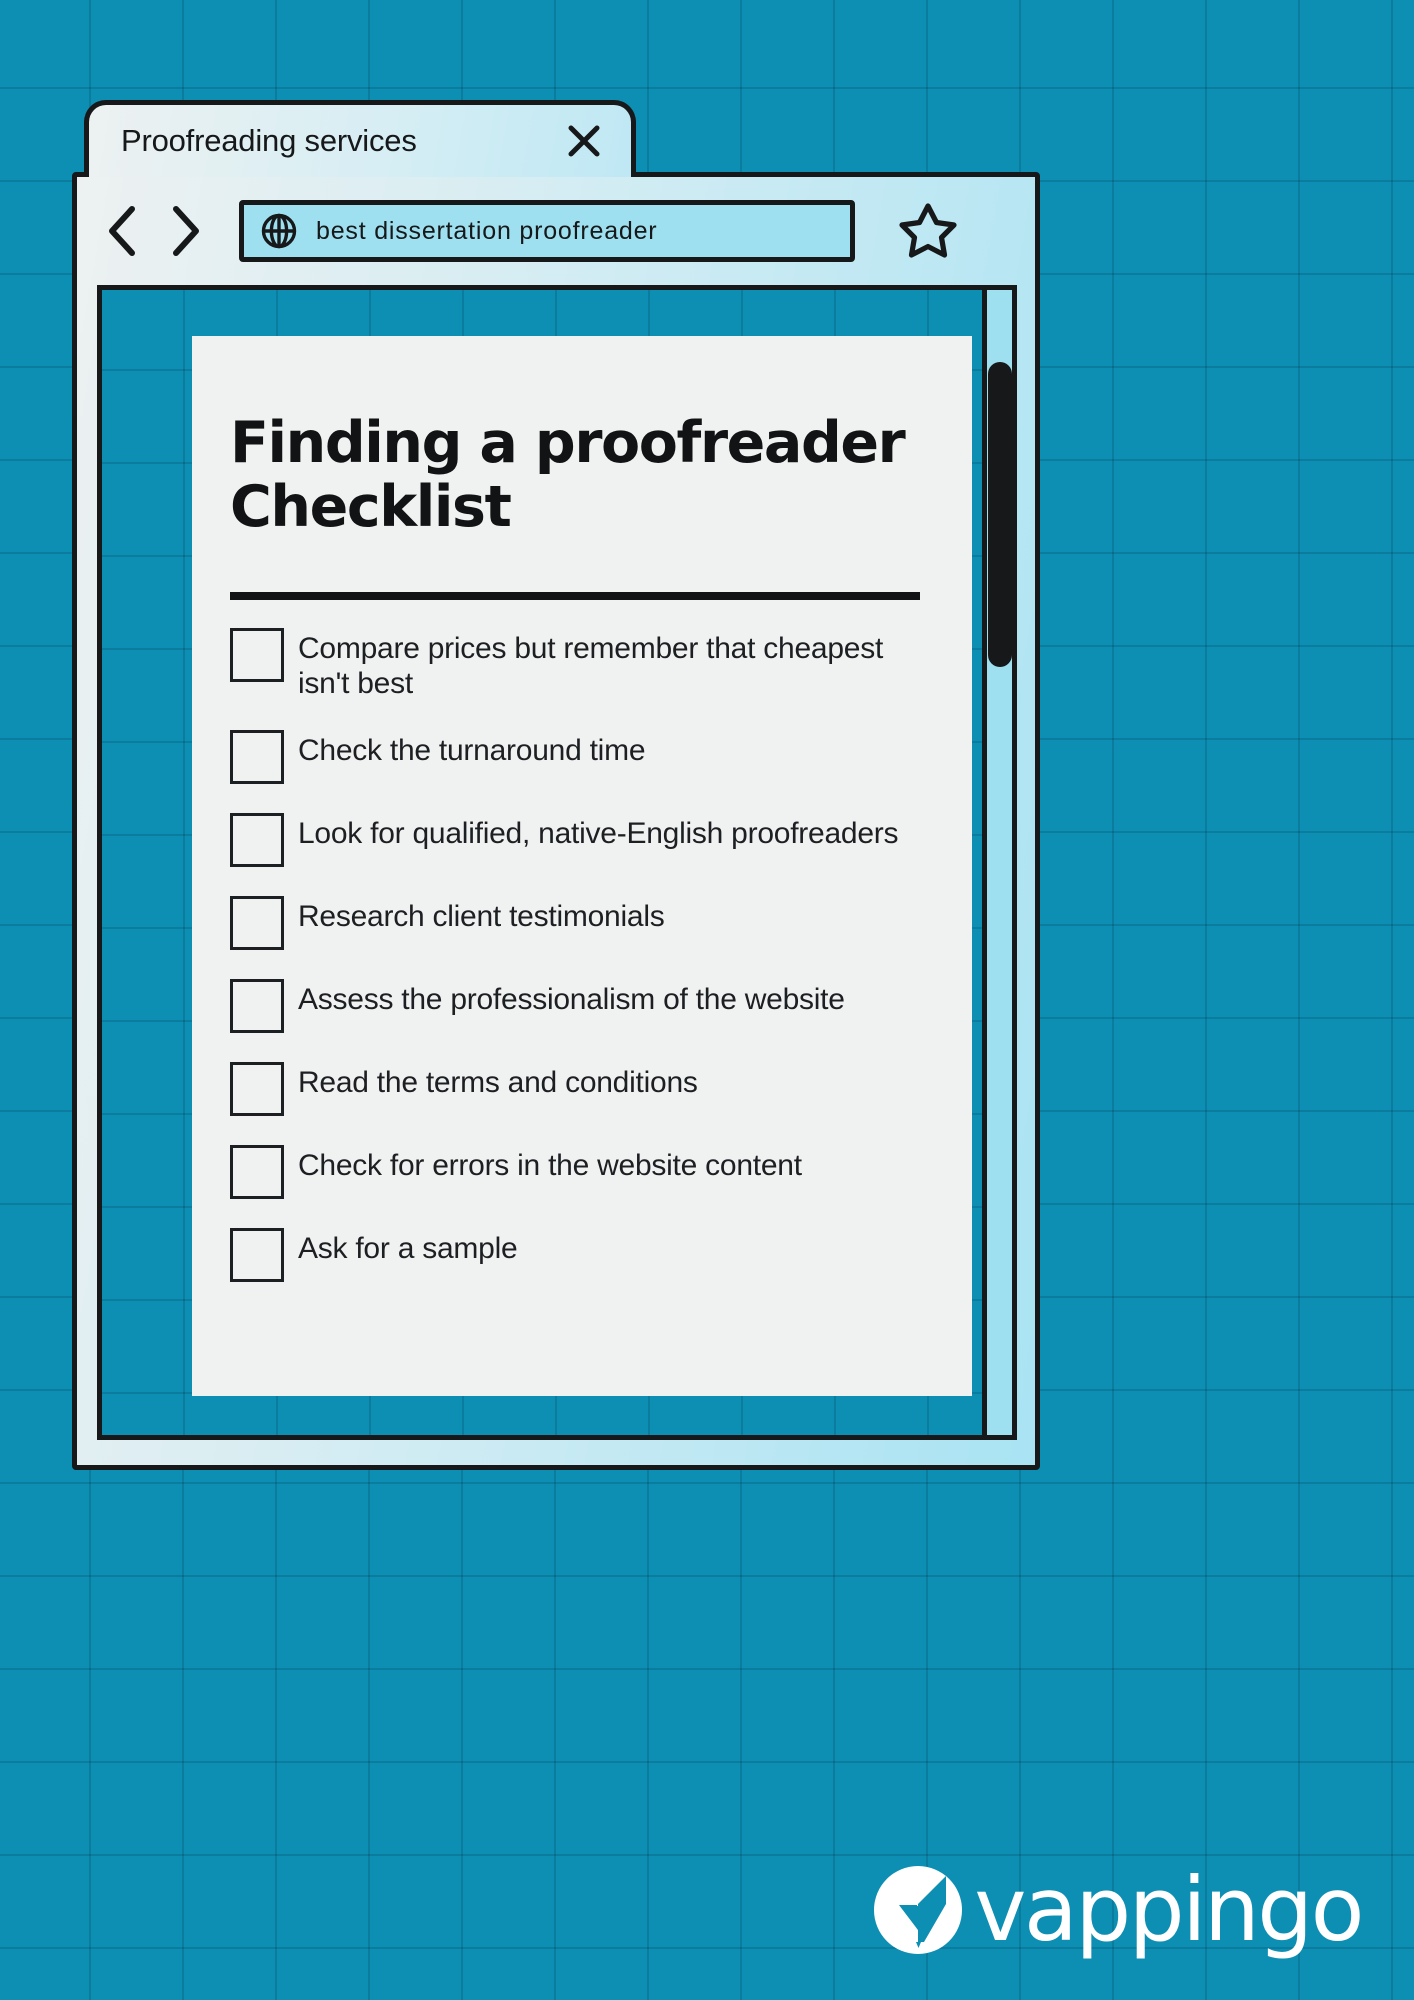  Describe the element at coordinates (498, 1082) in the screenshot. I see `list-item-label: Read the terms and conditions` at that location.